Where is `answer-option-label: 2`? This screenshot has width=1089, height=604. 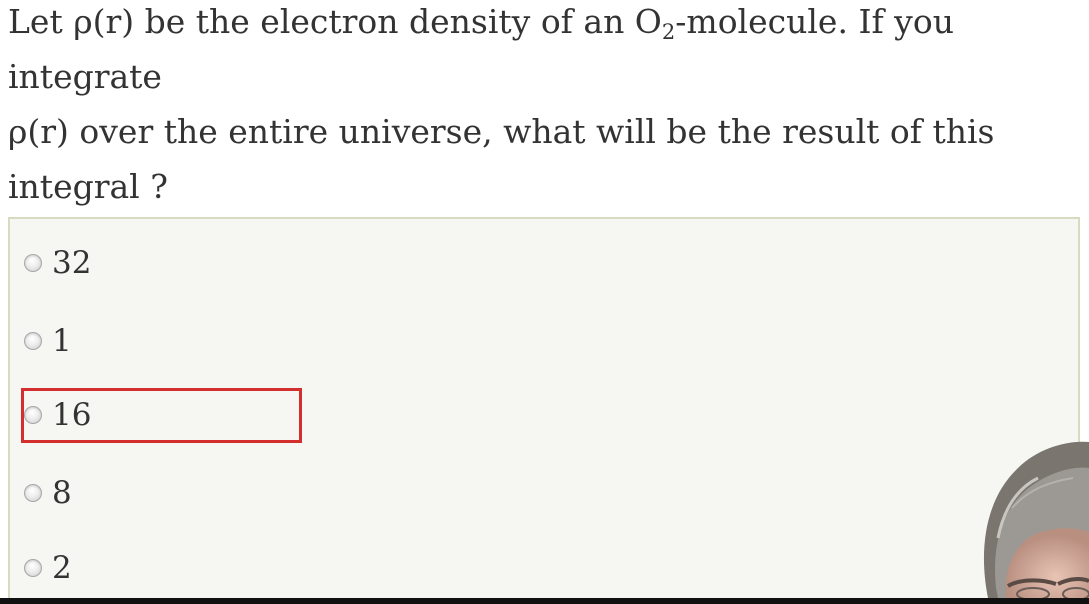
answer-option-label: 2 is located at coordinates (62, 568).